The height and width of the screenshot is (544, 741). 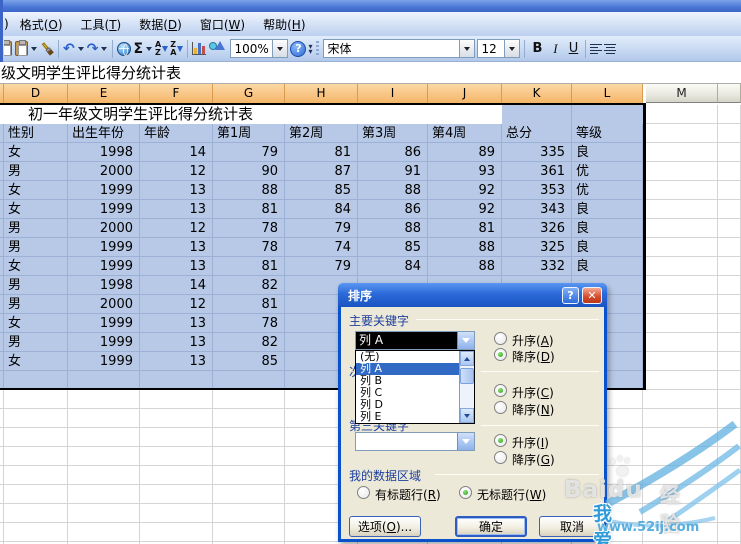 What do you see at coordinates (149, 48) in the screenshot?
I see `autosum-dropdown-icon` at bounding box center [149, 48].